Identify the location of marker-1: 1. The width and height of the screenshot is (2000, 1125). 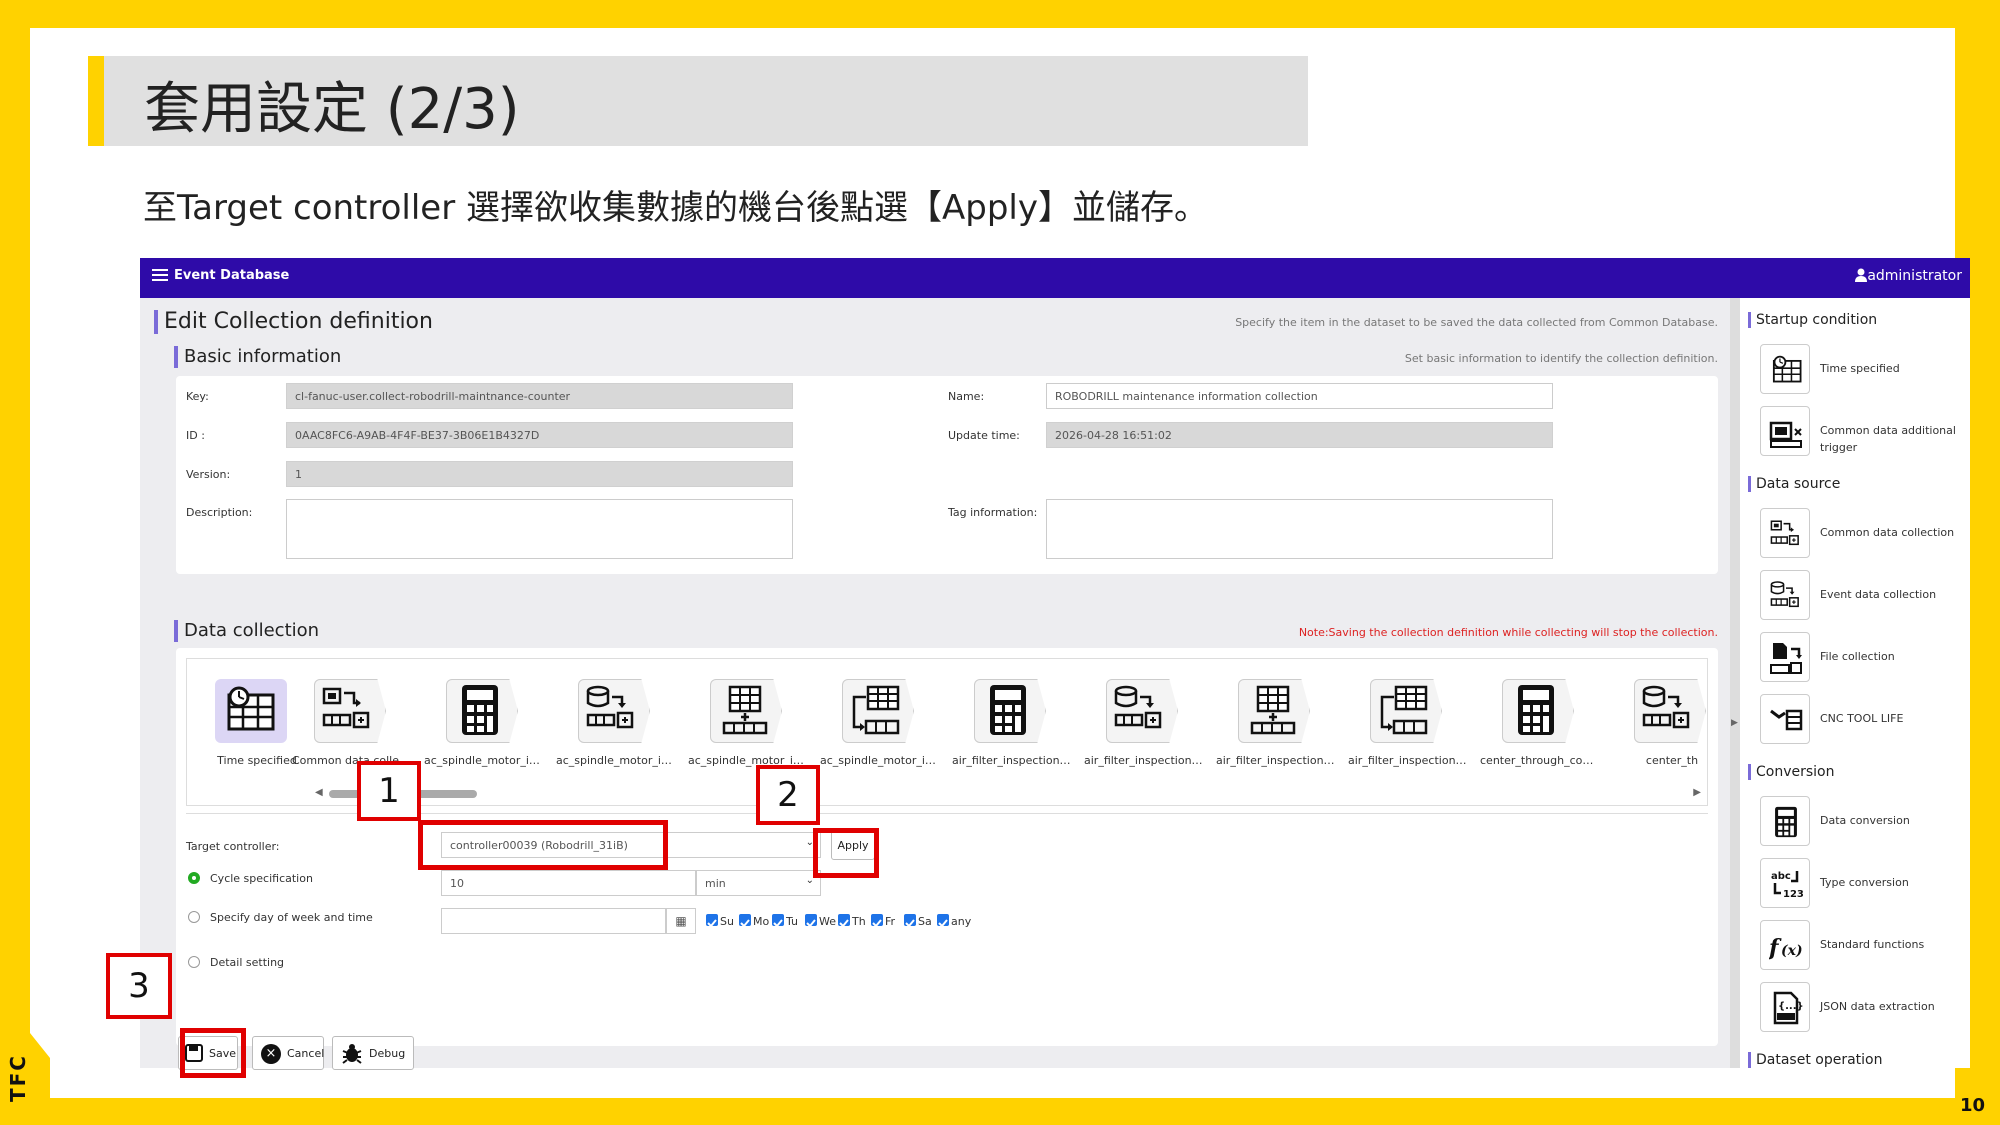
(389, 791).